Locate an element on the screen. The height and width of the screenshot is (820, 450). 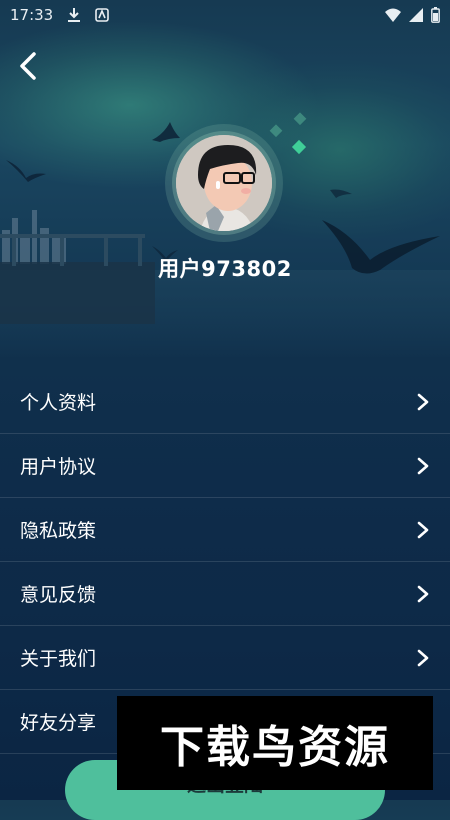
avatar-illustration is located at coordinates (224, 183).